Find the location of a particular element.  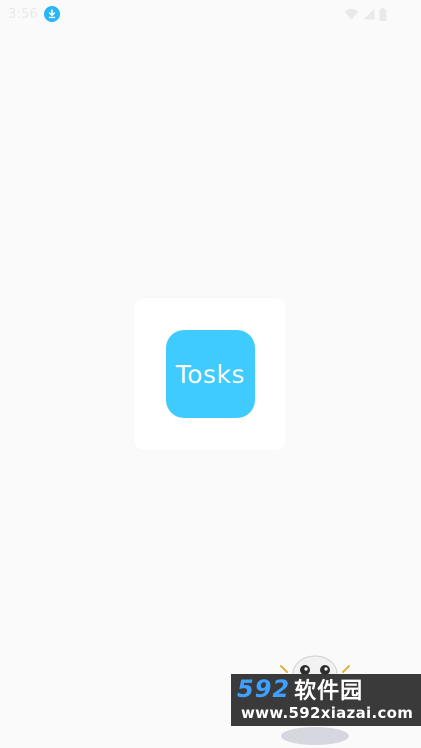

app-name: Tosks is located at coordinates (210, 374).